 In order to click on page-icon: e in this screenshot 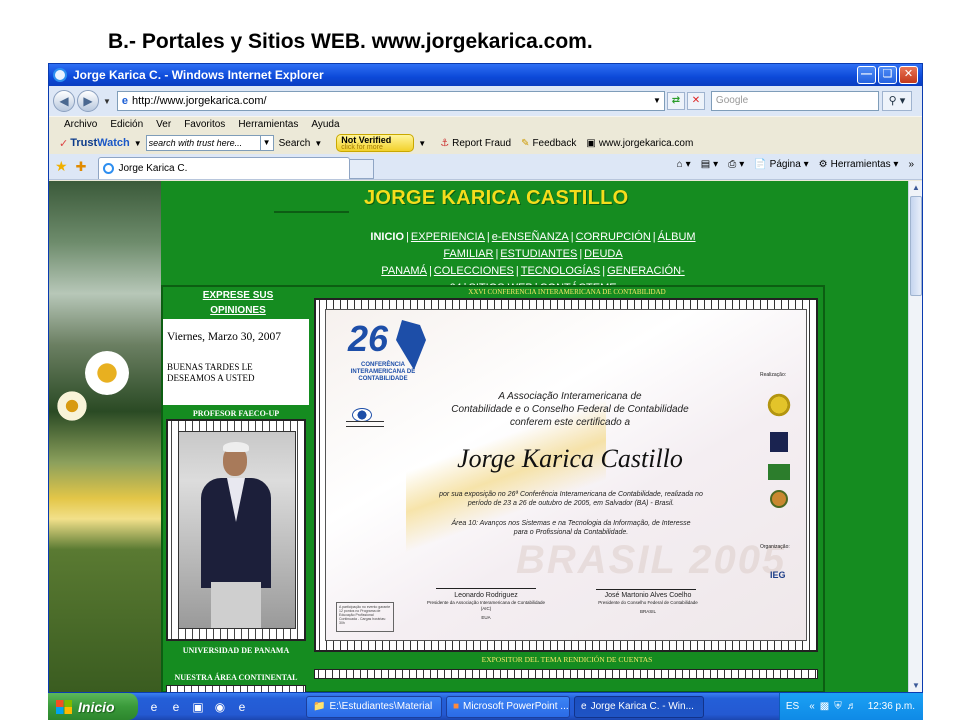, I will do `click(125, 101)`.